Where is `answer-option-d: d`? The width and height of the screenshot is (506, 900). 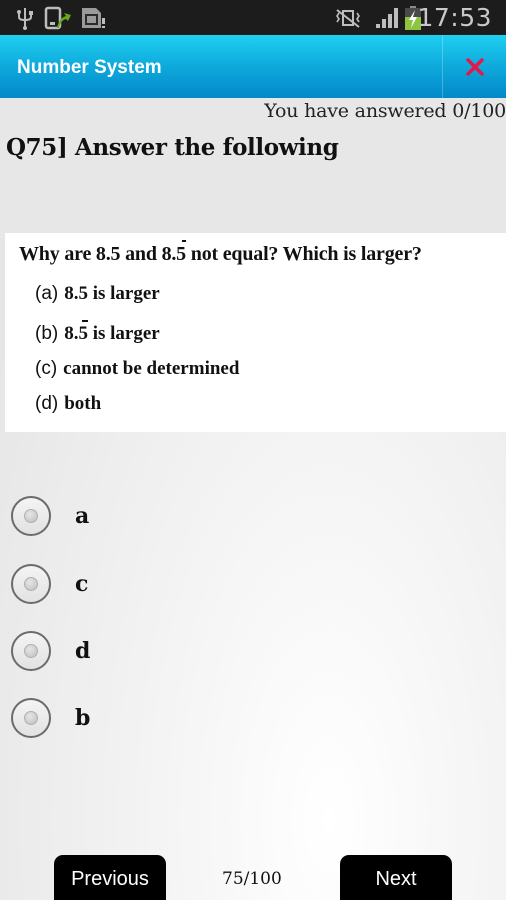
answer-option-d: d is located at coordinates (161, 651).